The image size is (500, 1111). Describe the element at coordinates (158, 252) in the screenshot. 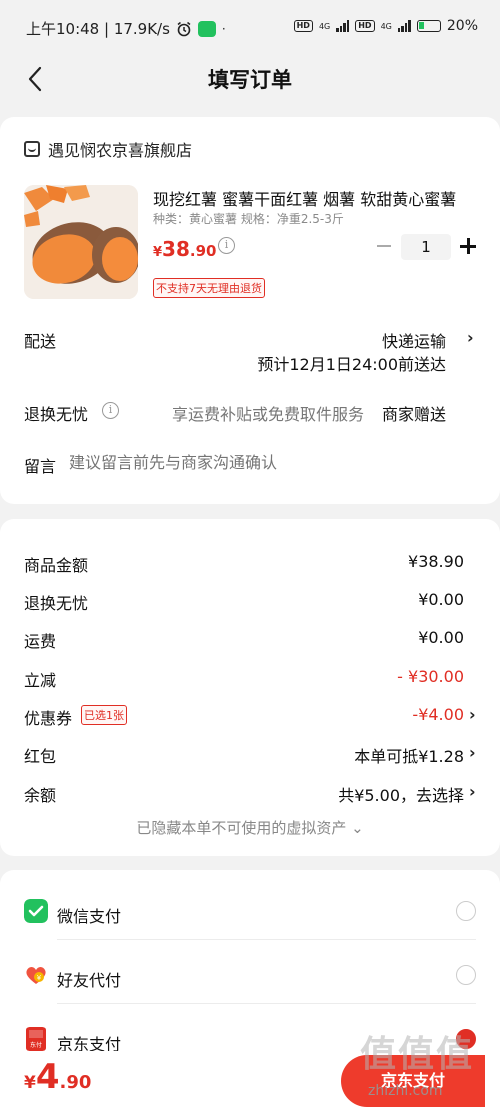

I see `price-symbol: ¥` at that location.